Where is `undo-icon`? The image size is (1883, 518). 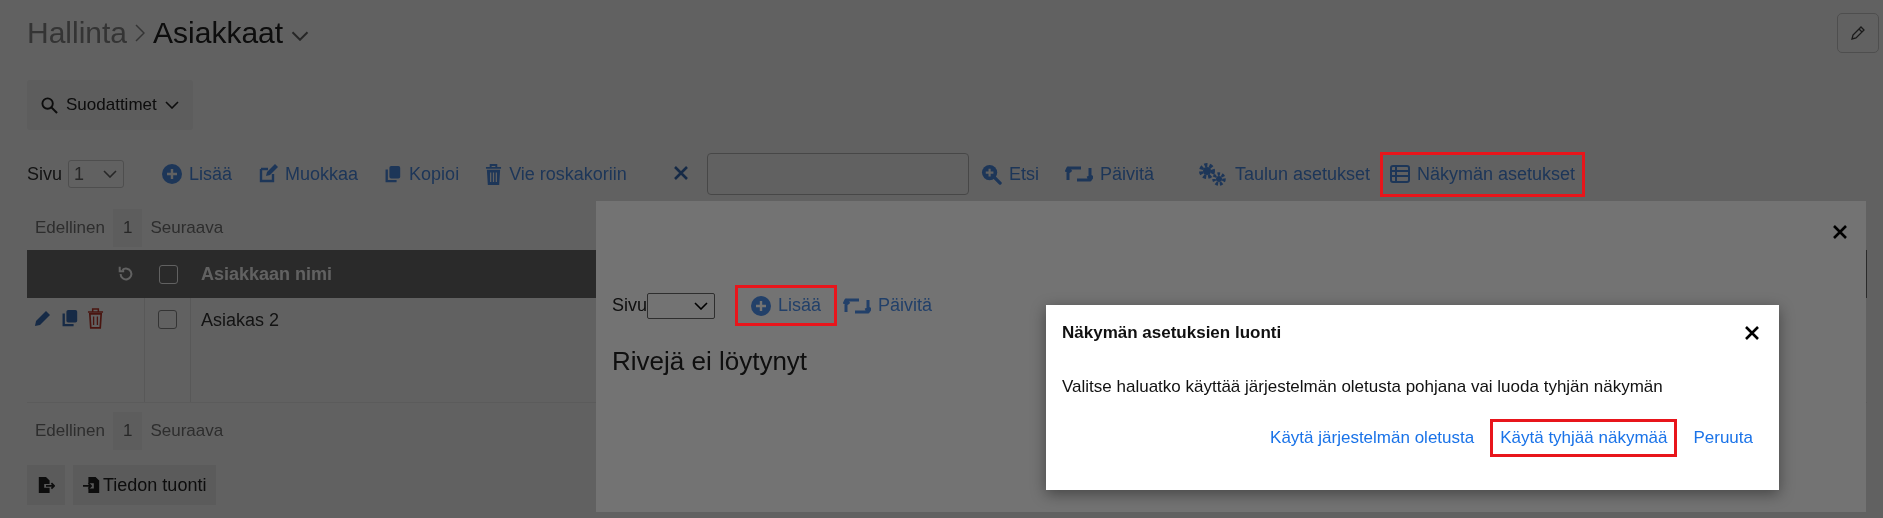 undo-icon is located at coordinates (126, 274).